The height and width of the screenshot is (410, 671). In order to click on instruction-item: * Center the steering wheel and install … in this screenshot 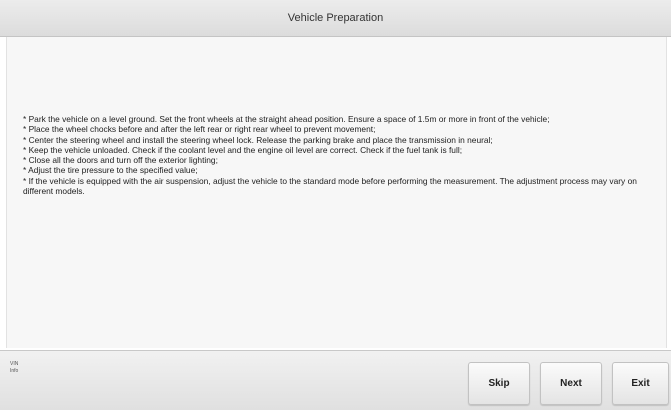, I will do `click(258, 139)`.